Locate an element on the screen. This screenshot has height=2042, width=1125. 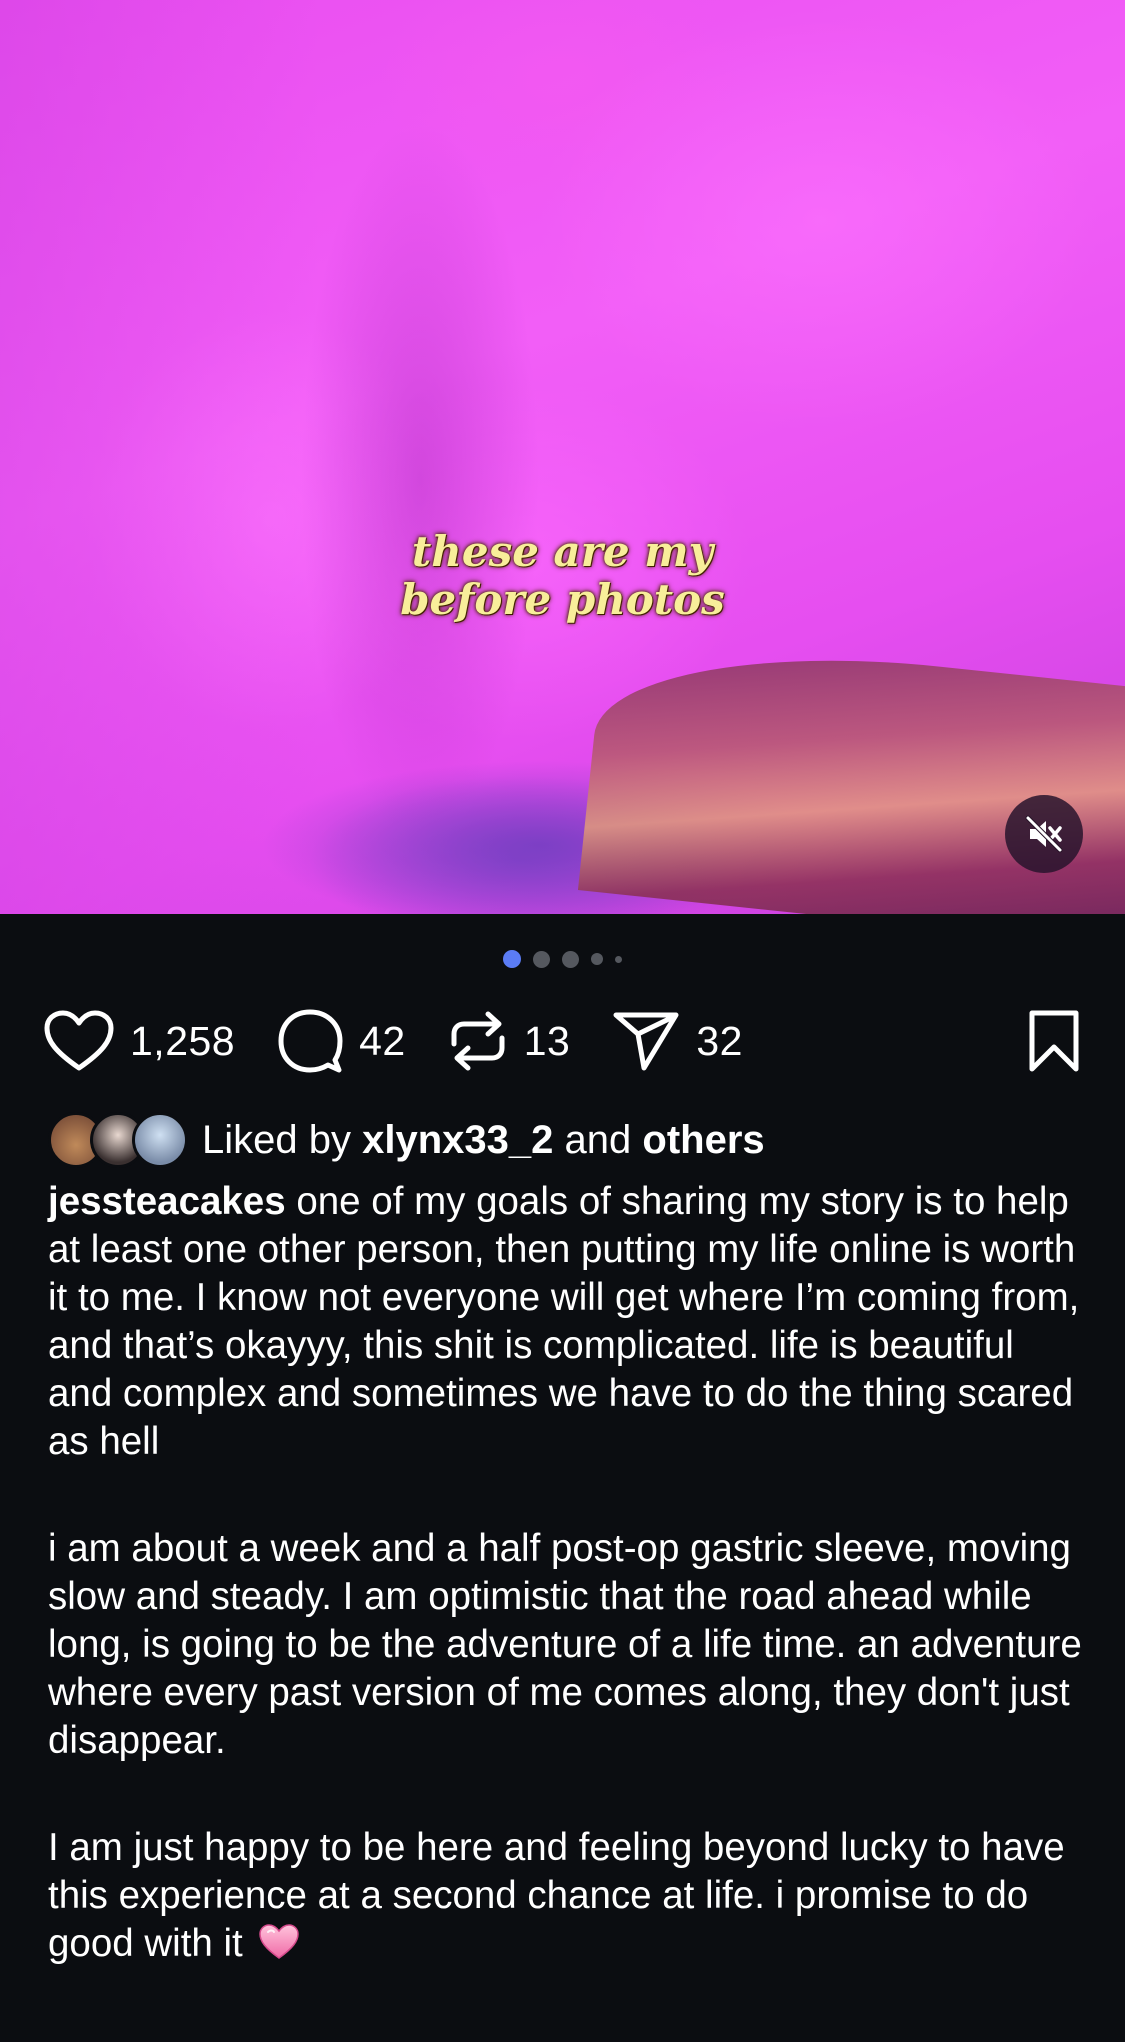
save-button is located at coordinates (1054, 1041).